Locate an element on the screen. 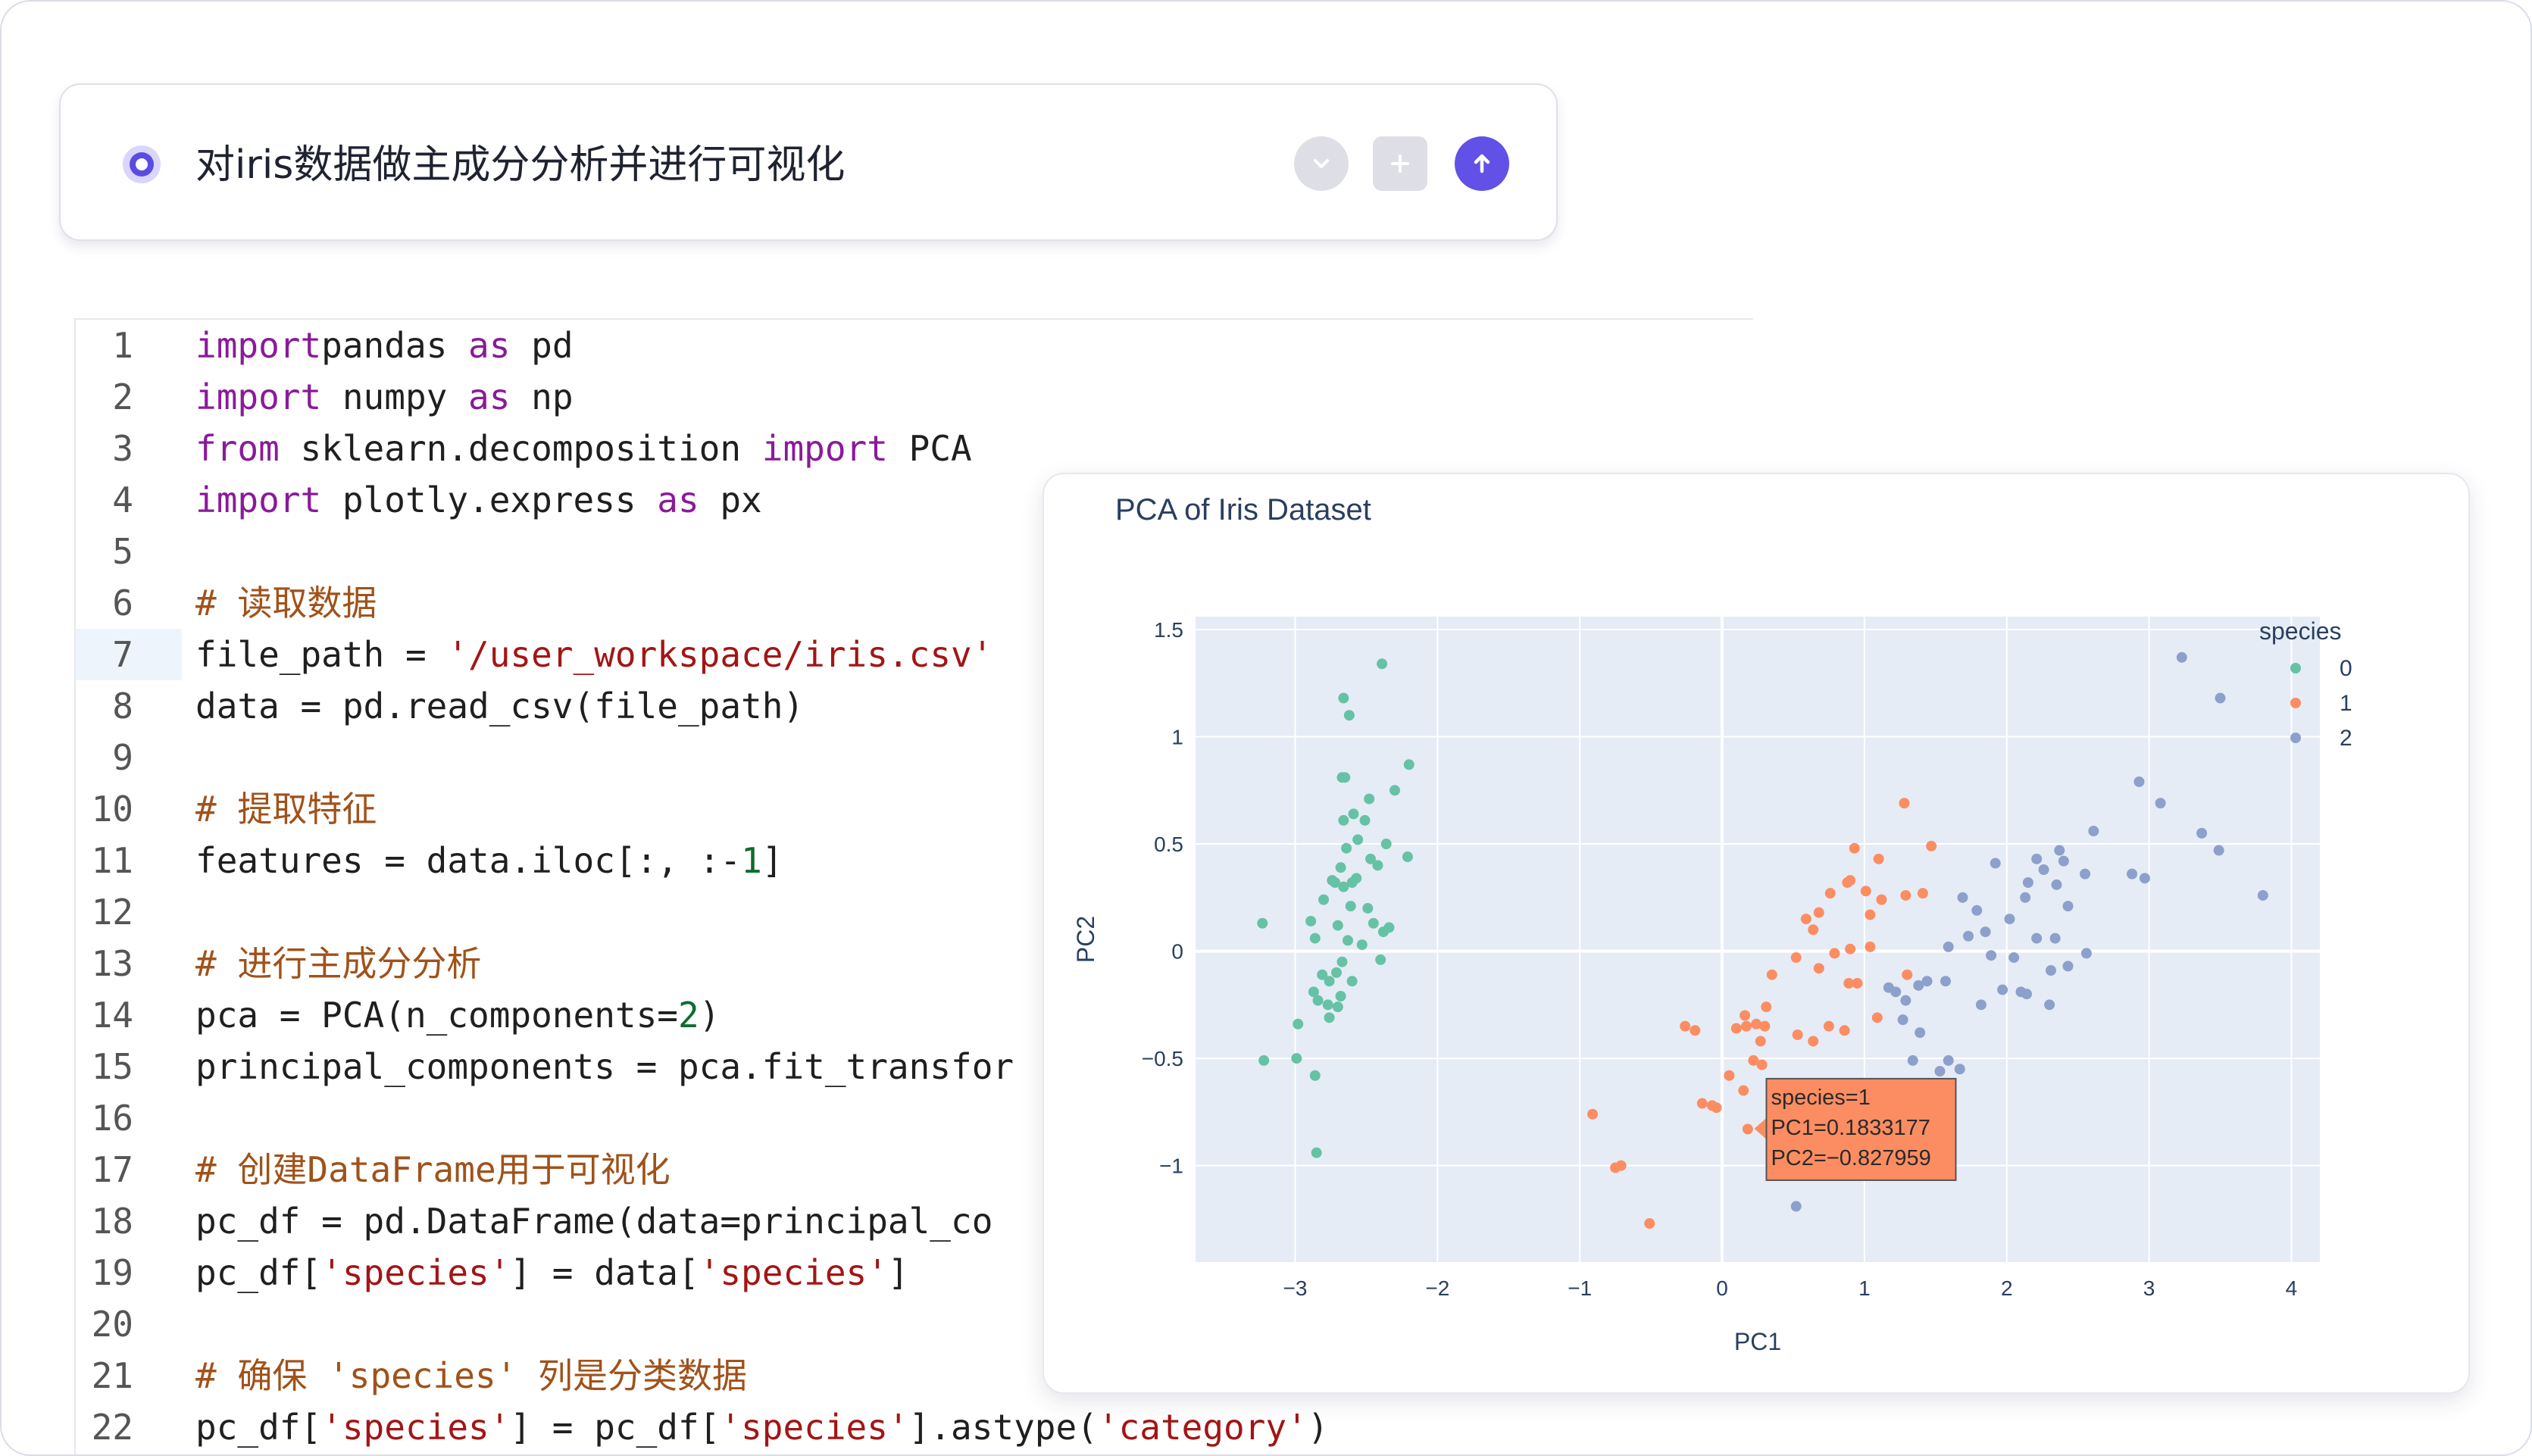 The width and height of the screenshot is (2532, 1456). tooltip-text: PC1=0.1833177 is located at coordinates (1850, 1128).